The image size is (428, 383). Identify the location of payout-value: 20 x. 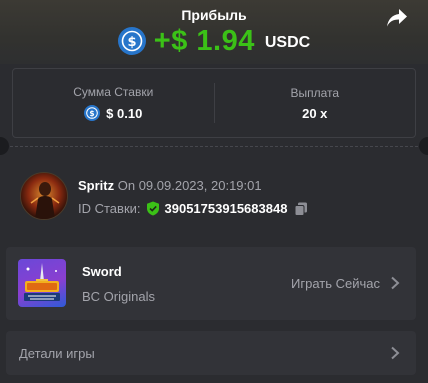
(315, 113).